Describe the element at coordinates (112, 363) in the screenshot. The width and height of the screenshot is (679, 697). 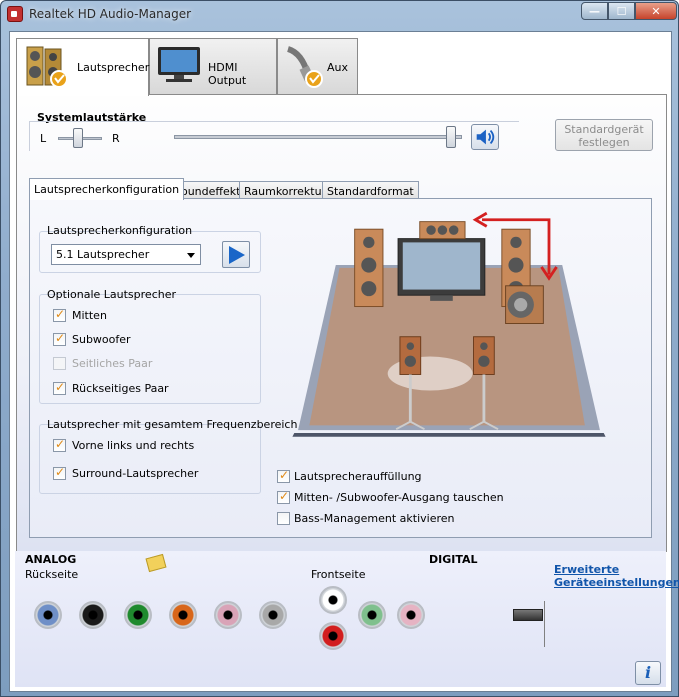
I see `checkbox-label: Seitliches Paar` at that location.